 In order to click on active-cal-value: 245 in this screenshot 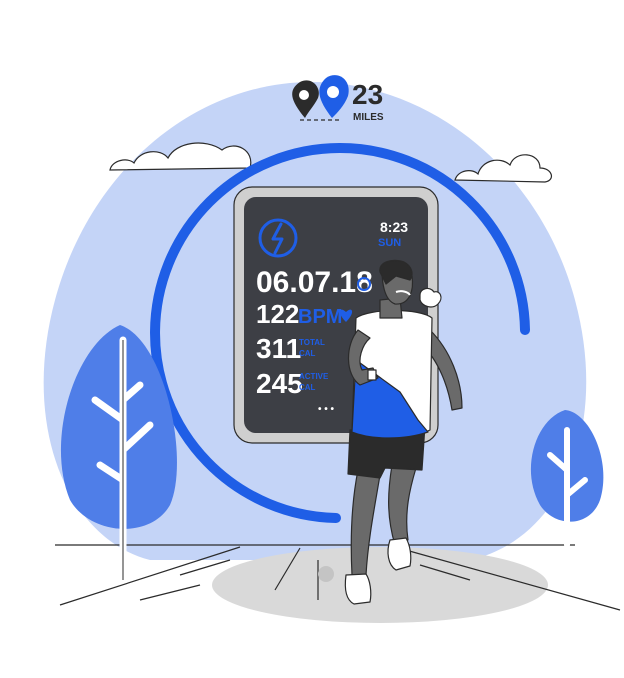, I will do `click(279, 383)`.